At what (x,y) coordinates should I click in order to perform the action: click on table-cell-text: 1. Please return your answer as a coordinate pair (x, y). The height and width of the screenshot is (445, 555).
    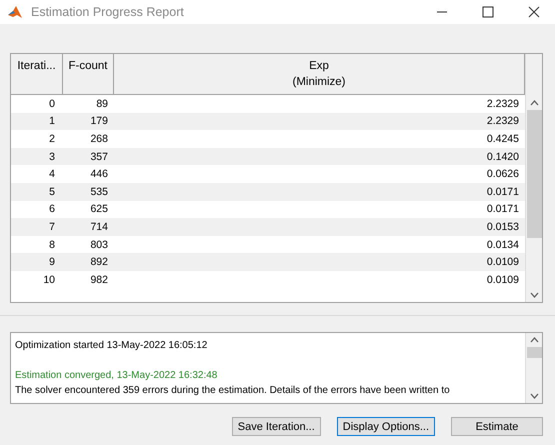
    Looking at the image, I should click on (52, 121).